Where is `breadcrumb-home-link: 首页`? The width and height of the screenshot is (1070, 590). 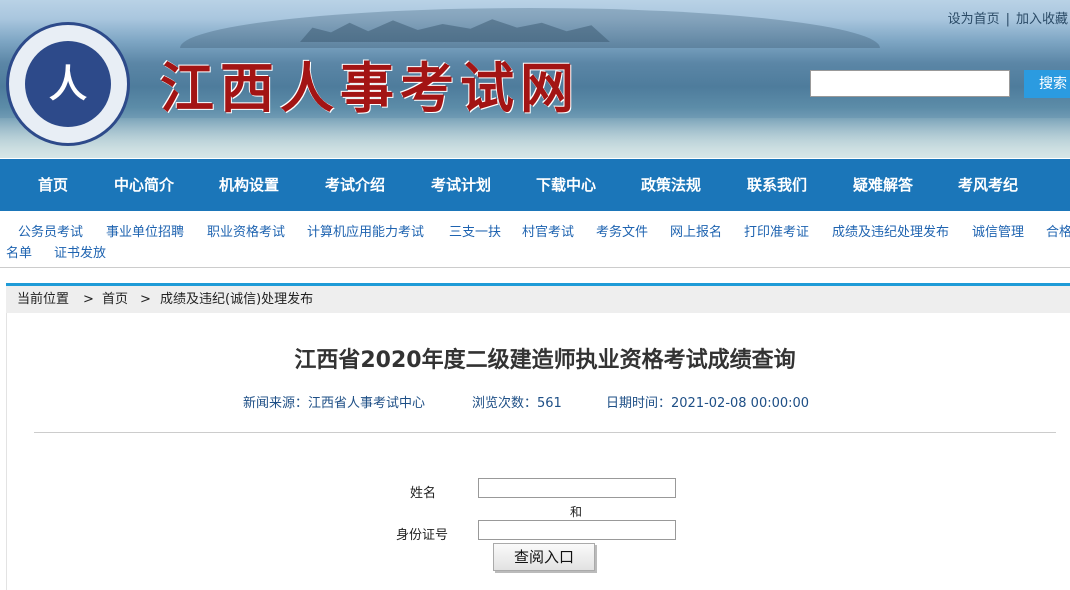 breadcrumb-home-link: 首页 is located at coordinates (115, 299).